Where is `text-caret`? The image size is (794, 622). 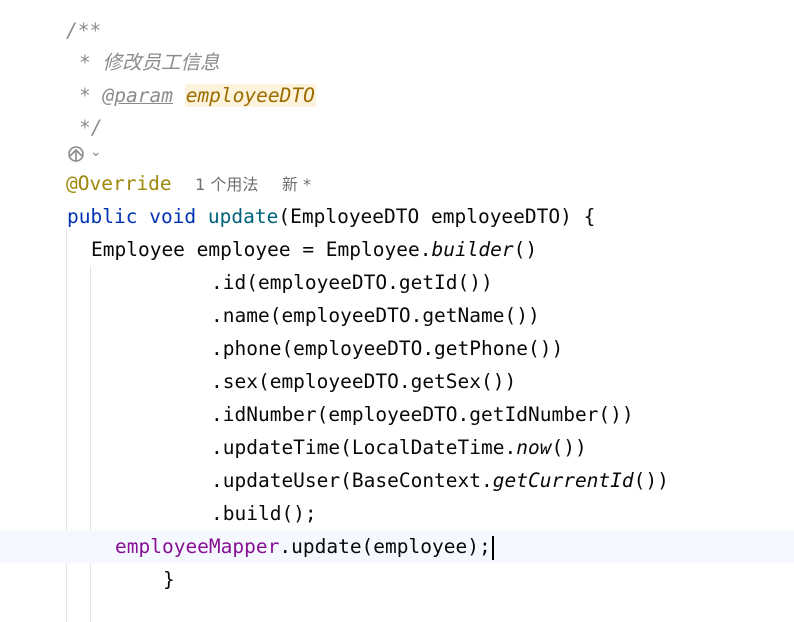 text-caret is located at coordinates (492, 547).